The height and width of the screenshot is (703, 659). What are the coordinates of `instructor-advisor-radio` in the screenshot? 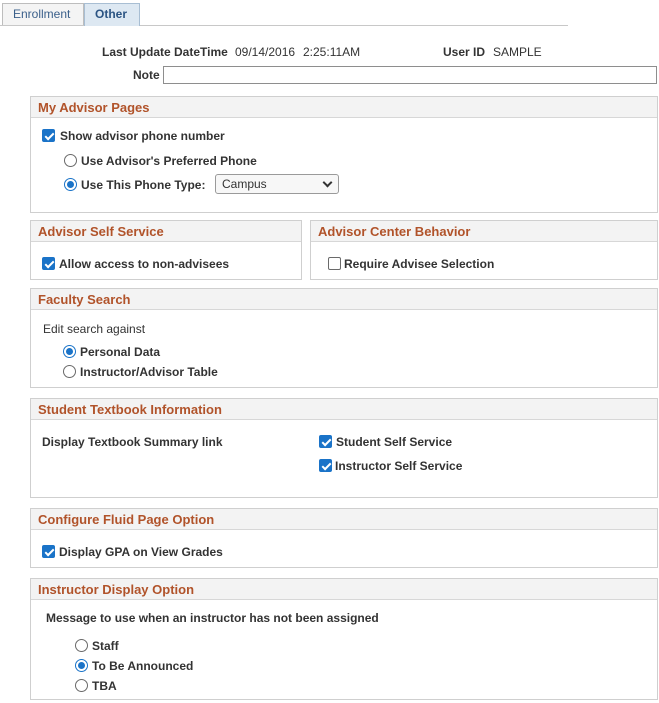 It's located at (69, 371).